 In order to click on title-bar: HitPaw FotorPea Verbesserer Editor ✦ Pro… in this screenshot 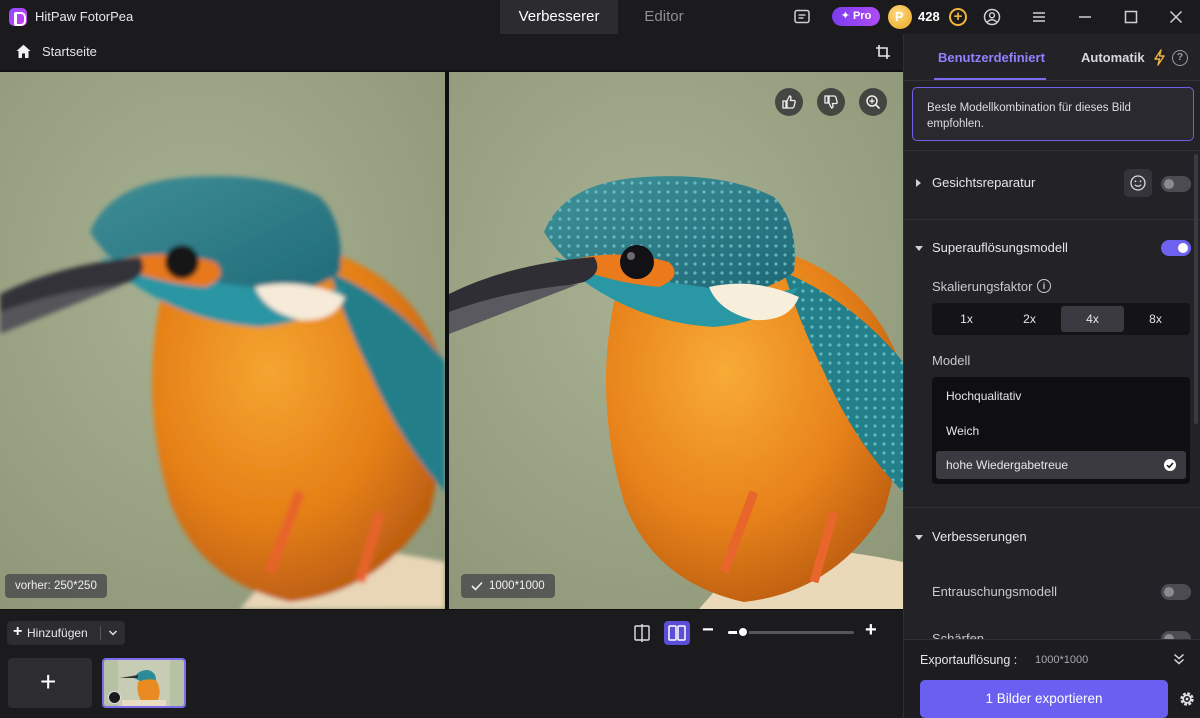, I will do `click(600, 17)`.